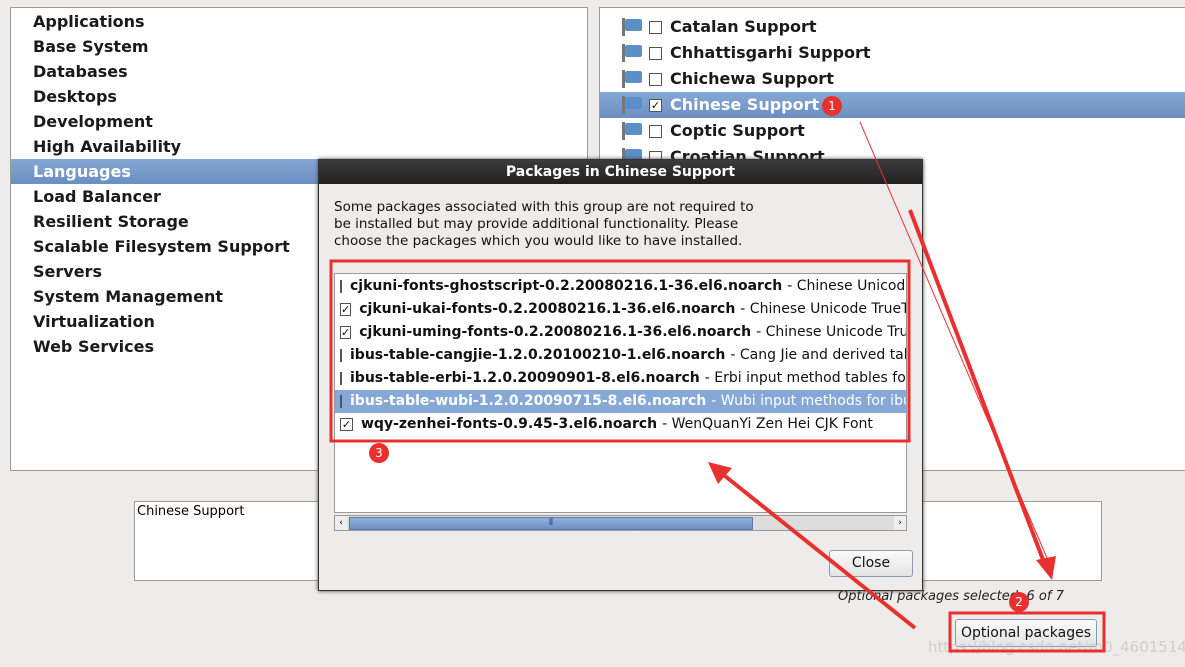 This screenshot has width=1185, height=667. Describe the element at coordinates (620, 351) in the screenshot. I see `highlight-box-packages` at that location.